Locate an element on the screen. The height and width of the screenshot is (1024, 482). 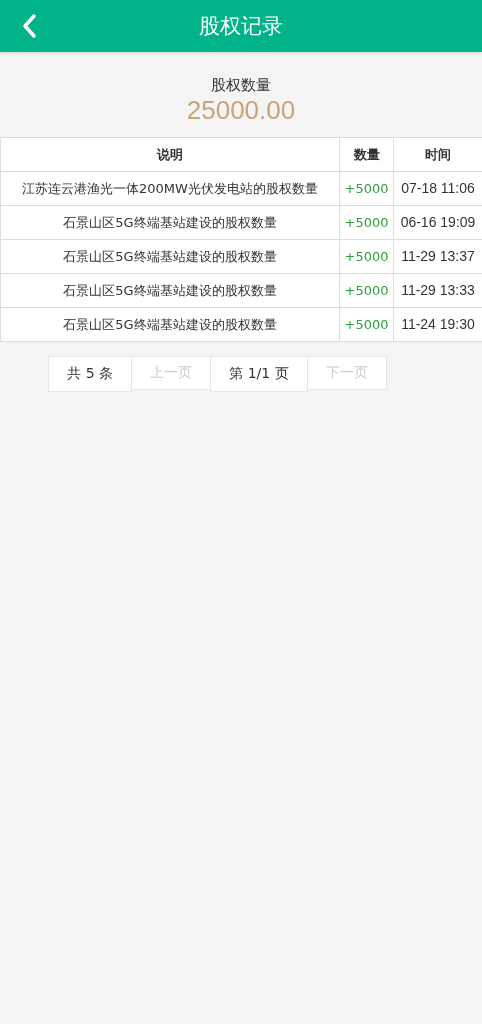
table-cell: 江苏连云港渔光一体200MW光伏发电站的股权数量 is located at coordinates (170, 188).